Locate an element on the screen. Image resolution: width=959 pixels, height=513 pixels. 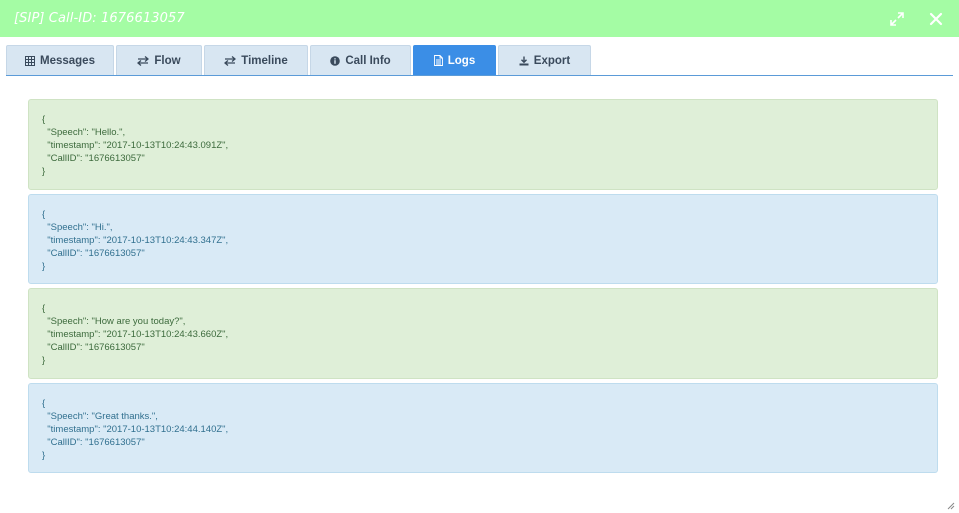
log-line: "timestamp": "2017-10-13T10:24:44.140Z", is located at coordinates (135, 429).